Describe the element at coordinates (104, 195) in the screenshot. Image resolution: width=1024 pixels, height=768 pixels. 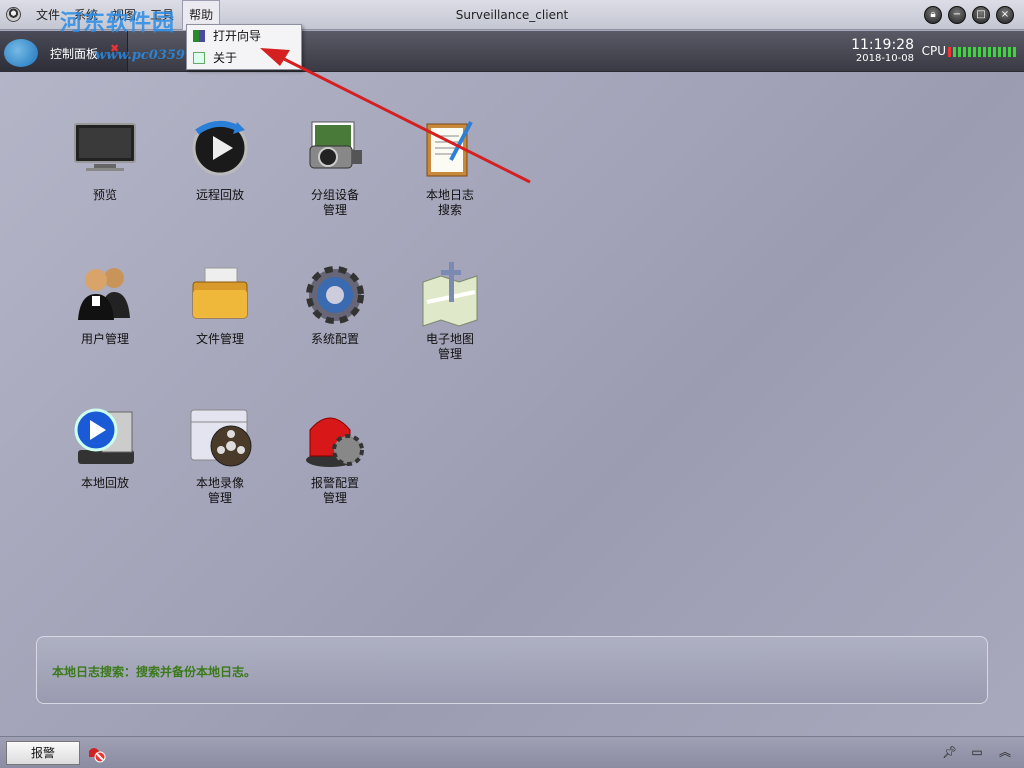
I see `tile-label: 预览` at that location.